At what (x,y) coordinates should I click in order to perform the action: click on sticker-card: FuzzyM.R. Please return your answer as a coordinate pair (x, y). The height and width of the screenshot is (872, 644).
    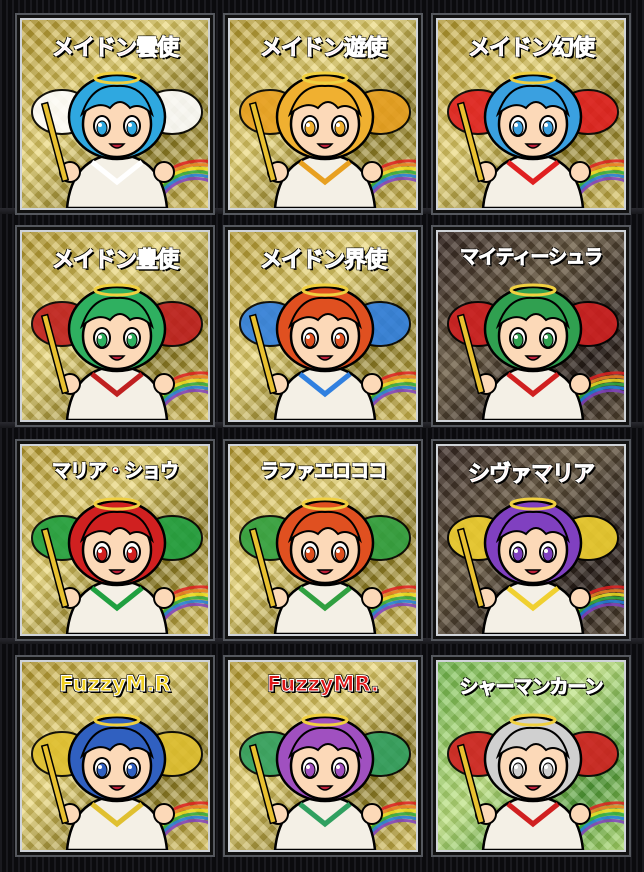
    Looking at the image, I should click on (115, 756).